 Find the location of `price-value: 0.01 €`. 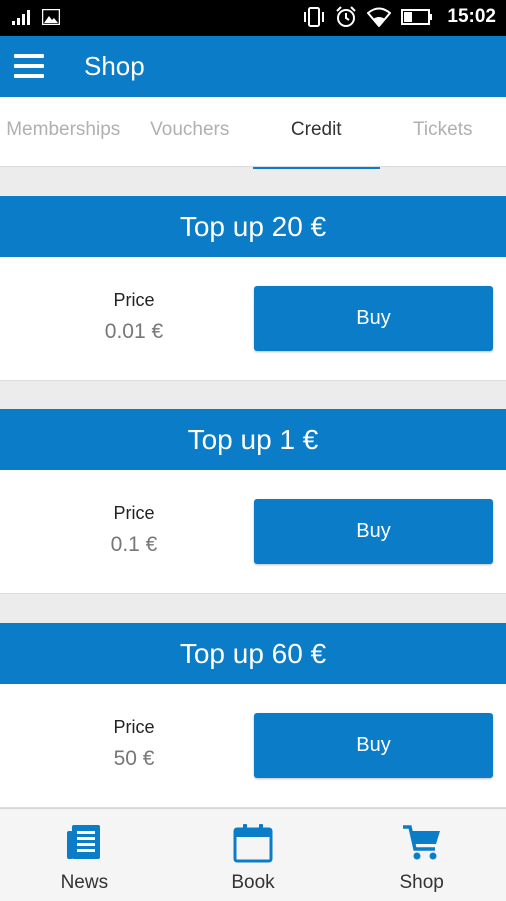

price-value: 0.01 € is located at coordinates (134, 332).